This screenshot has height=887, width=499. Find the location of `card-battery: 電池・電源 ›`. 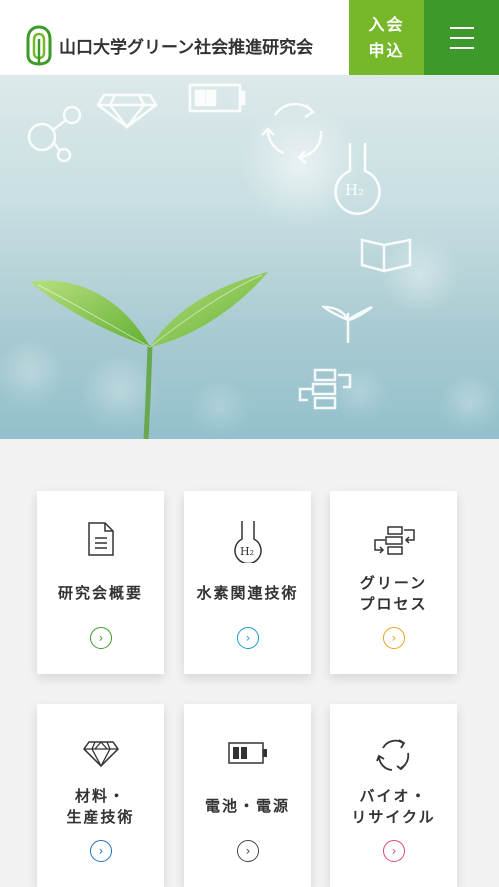

card-battery: 電池・電源 › is located at coordinates (247, 795).